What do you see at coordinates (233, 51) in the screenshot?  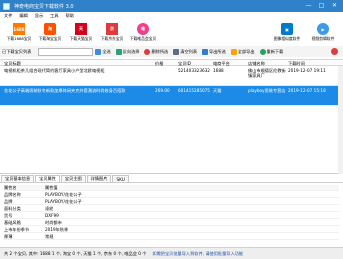 I see `export-all-icon` at bounding box center [233, 51].